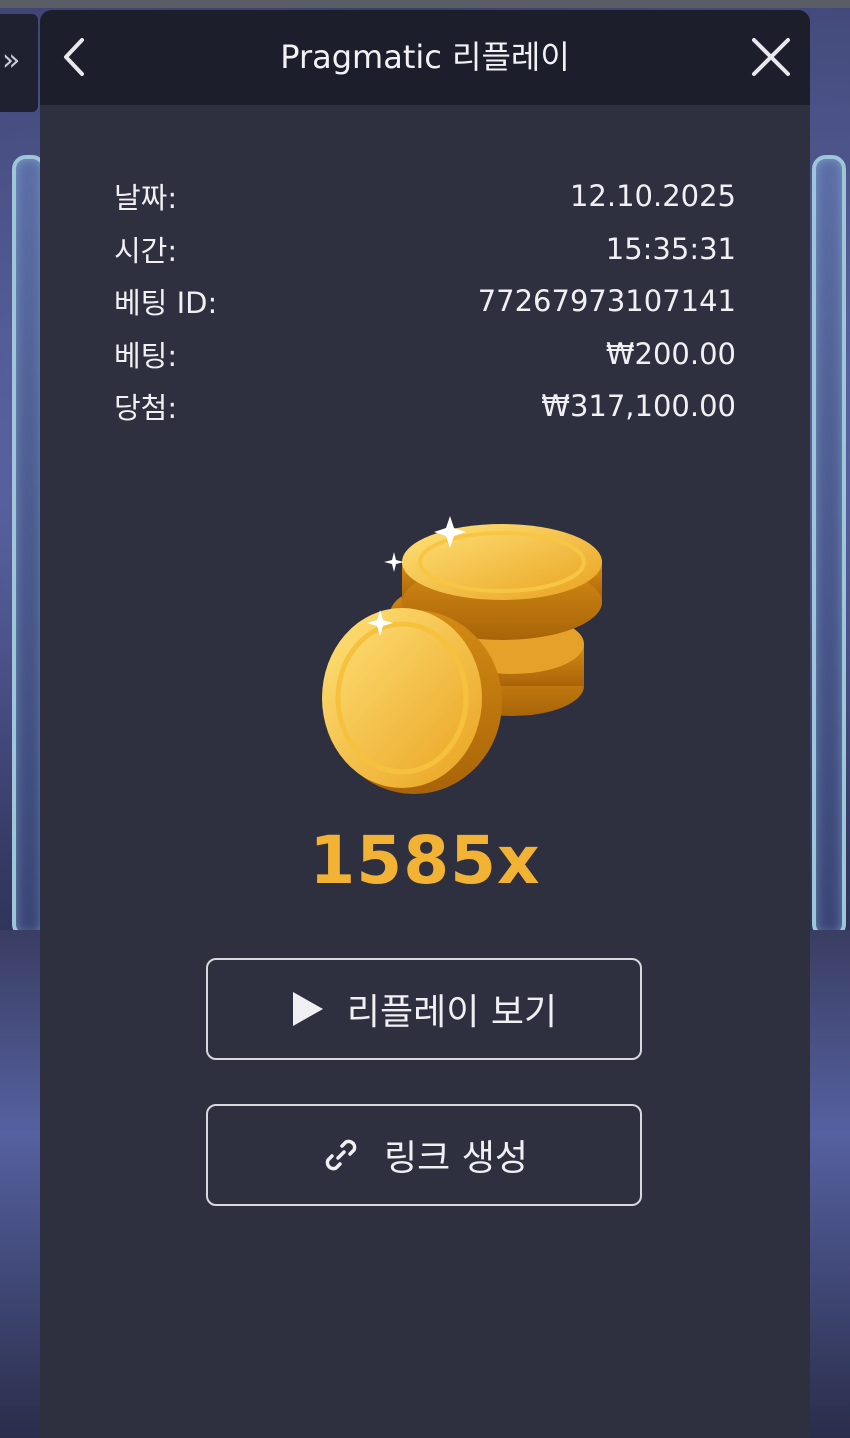  What do you see at coordinates (462, 655) in the screenshot?
I see `gold-coins-icon` at bounding box center [462, 655].